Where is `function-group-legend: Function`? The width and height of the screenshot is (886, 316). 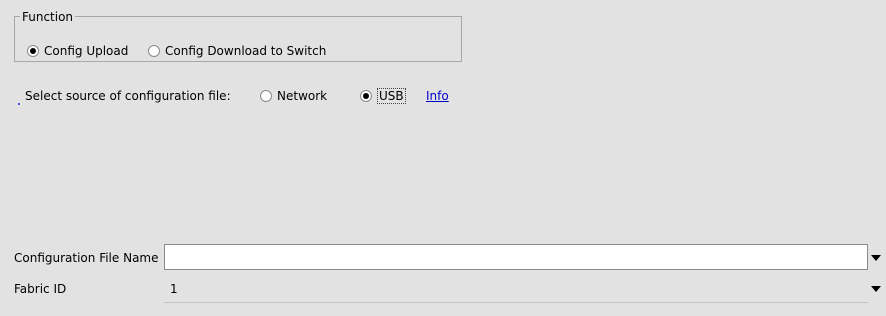 function-group-legend: Function is located at coordinates (48, 17).